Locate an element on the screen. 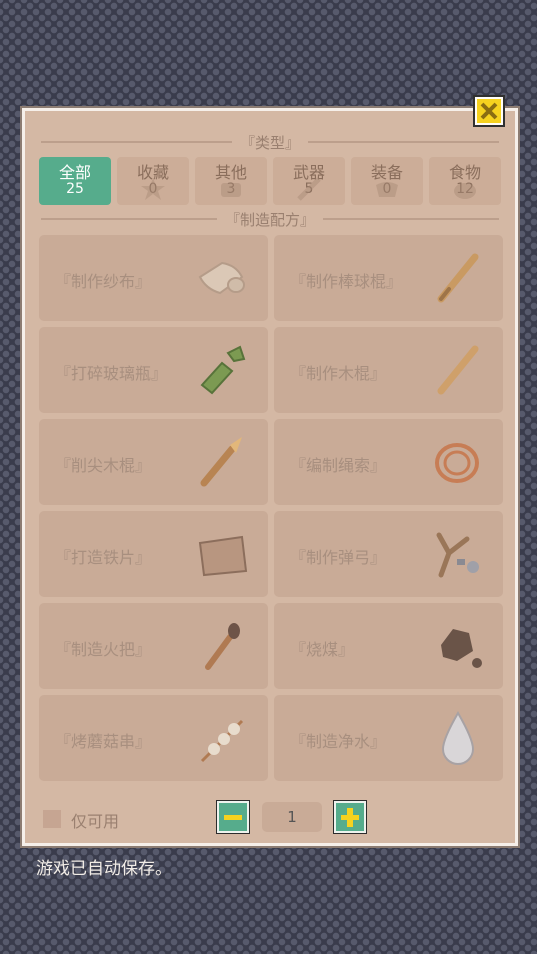  recipe-card-sharpened-stick: 『削尖木棍』 is located at coordinates (153, 462).